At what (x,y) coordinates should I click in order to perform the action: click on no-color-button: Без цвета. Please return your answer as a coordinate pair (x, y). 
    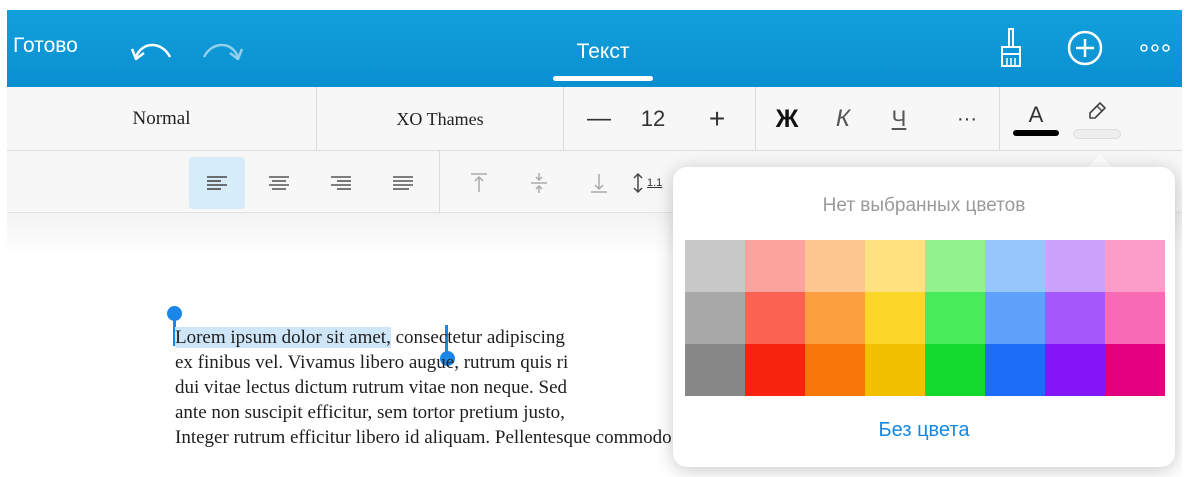
    Looking at the image, I should click on (924, 430).